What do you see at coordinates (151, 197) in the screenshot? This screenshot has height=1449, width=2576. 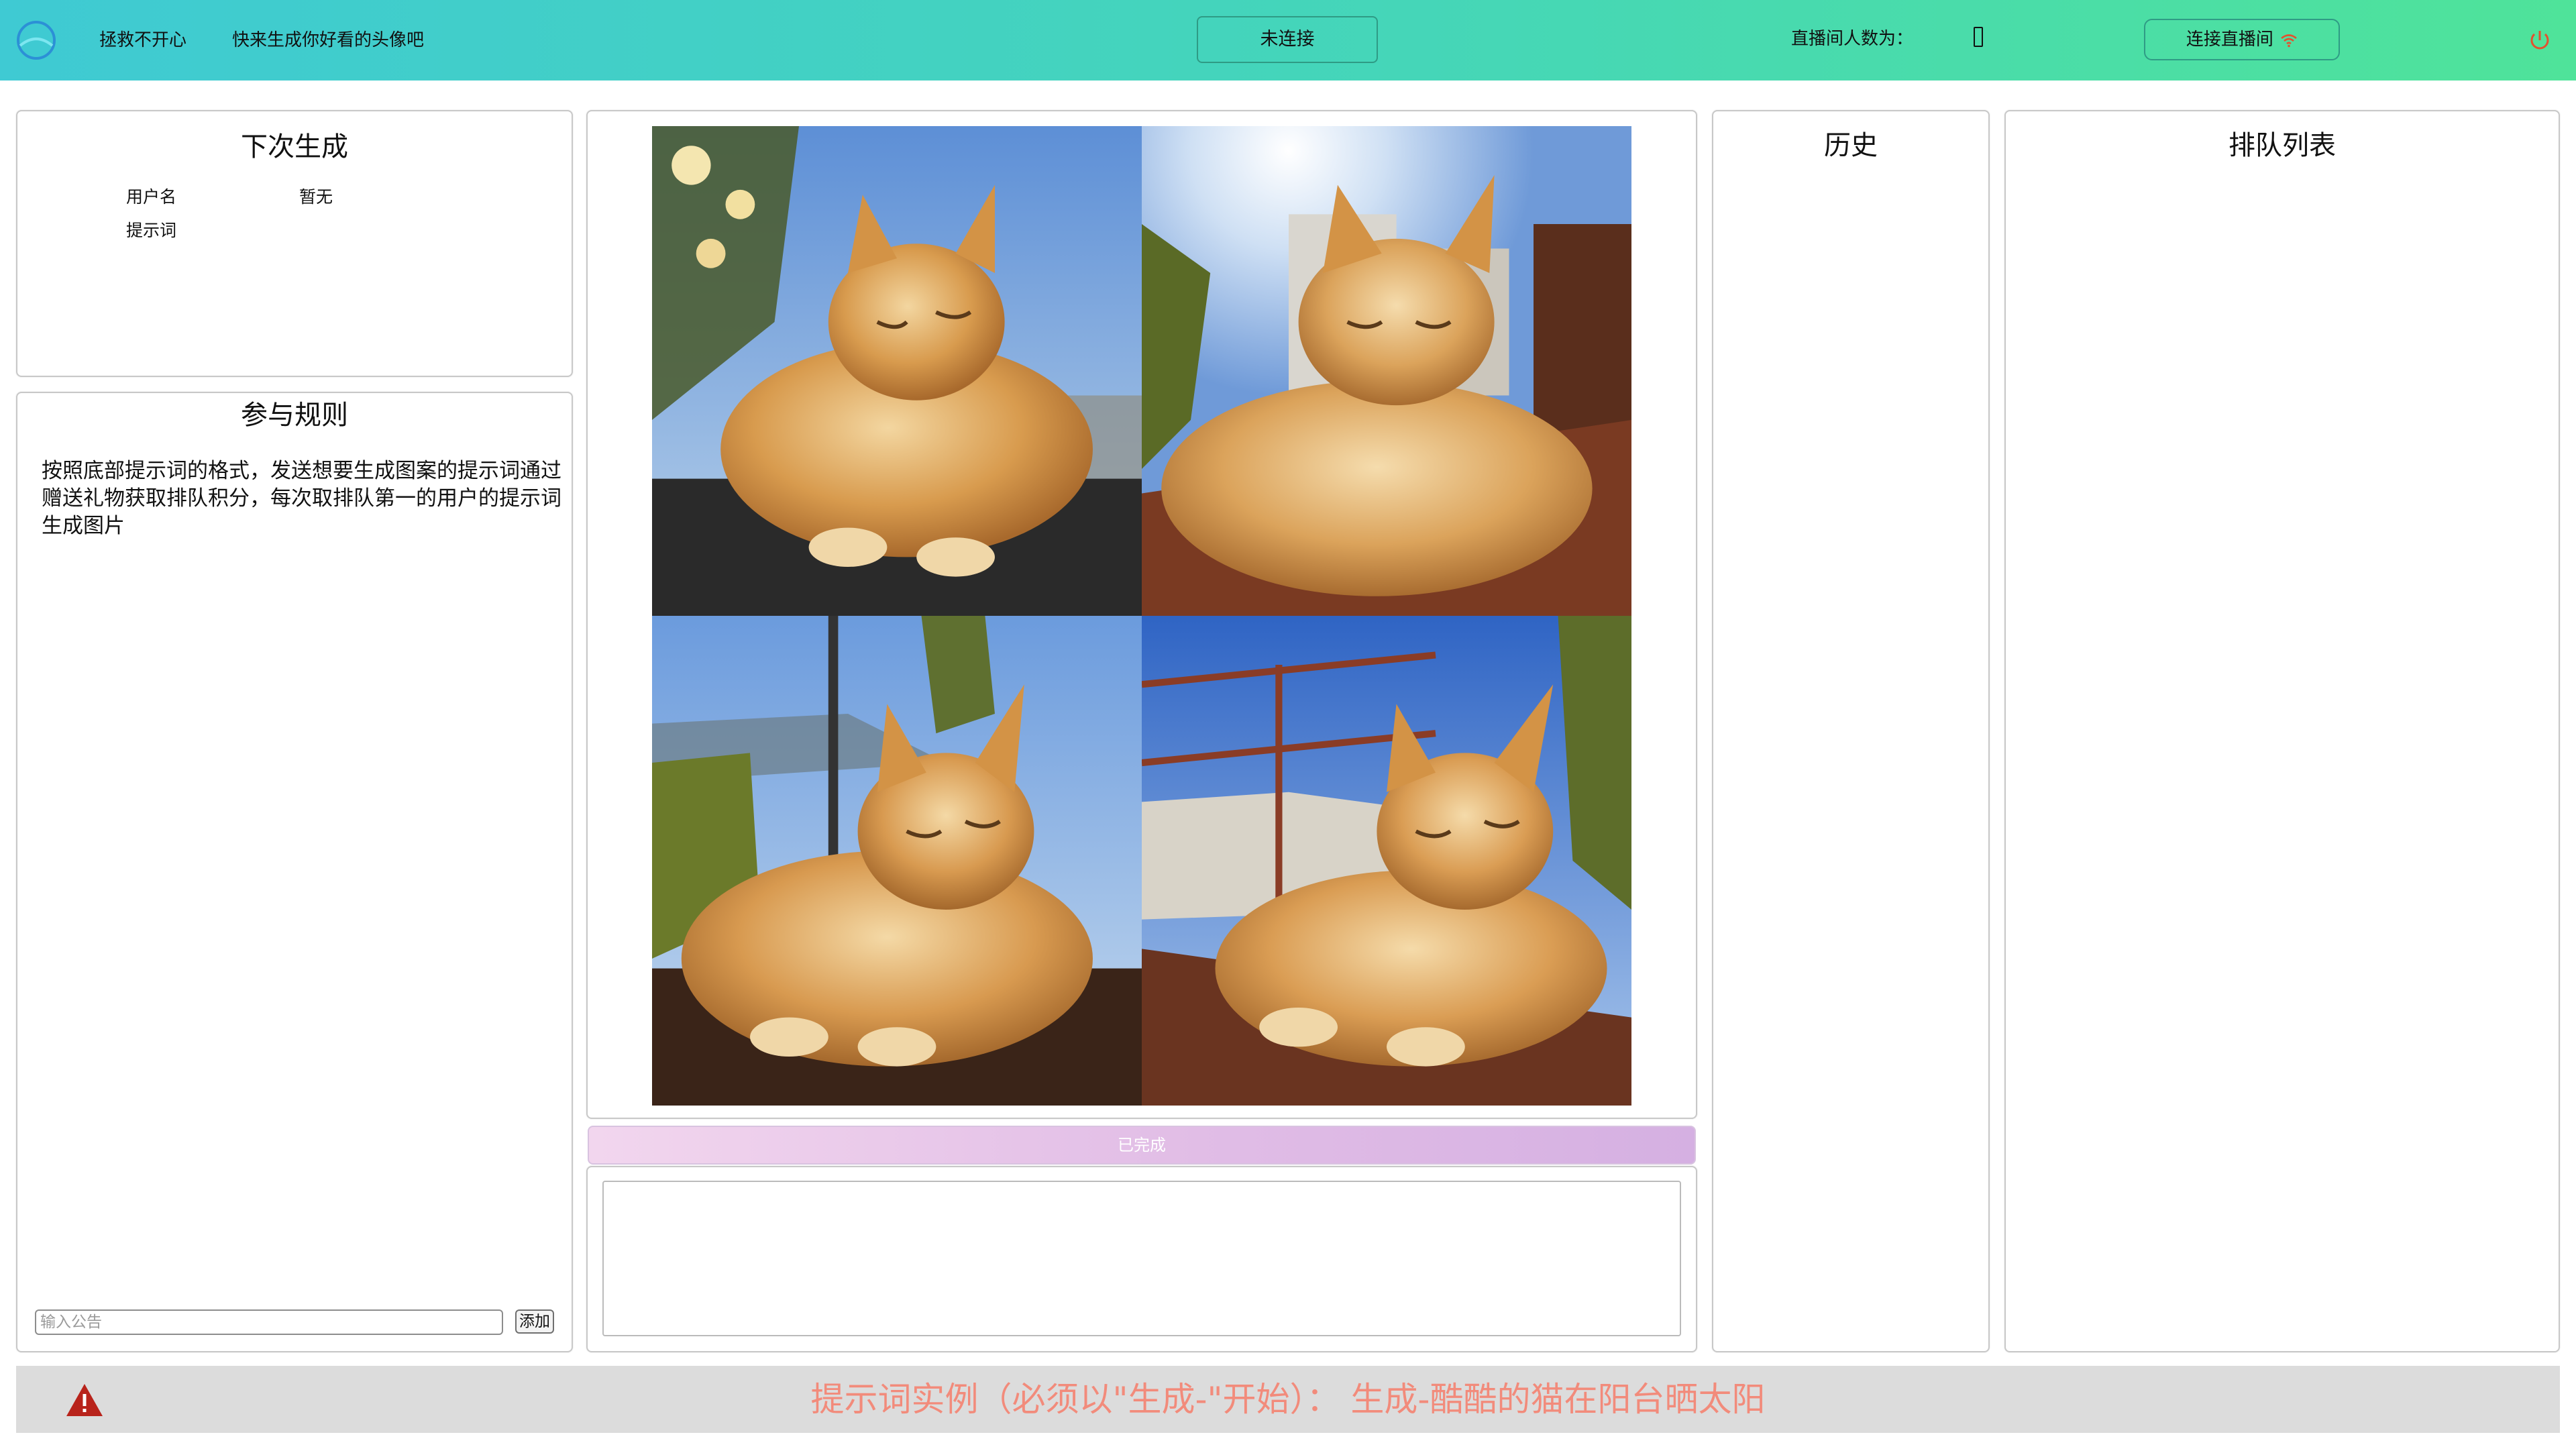 I see `username-label: 用户名` at bounding box center [151, 197].